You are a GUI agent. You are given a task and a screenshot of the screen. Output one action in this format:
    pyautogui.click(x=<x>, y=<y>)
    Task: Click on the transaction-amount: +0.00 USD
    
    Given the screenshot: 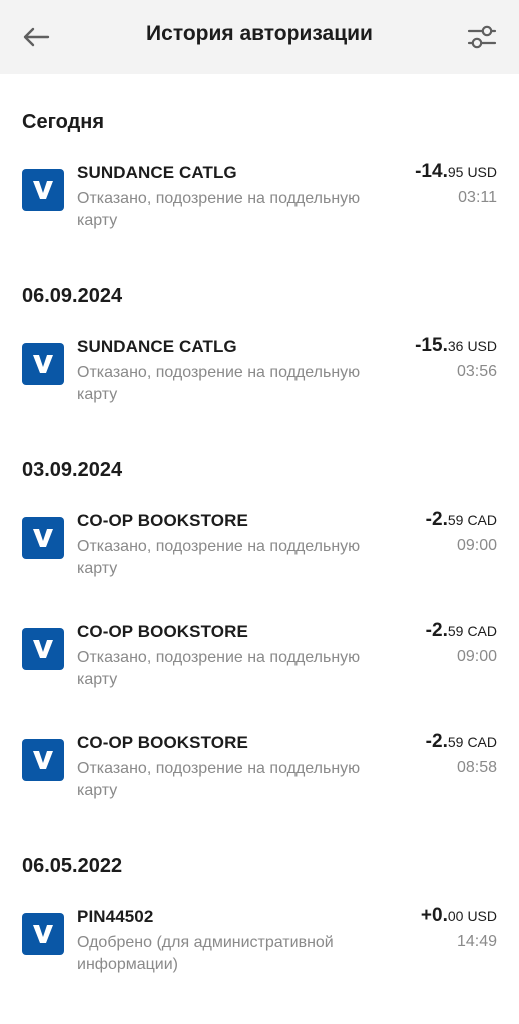 What is the action you would take?
    pyautogui.click(x=459, y=916)
    